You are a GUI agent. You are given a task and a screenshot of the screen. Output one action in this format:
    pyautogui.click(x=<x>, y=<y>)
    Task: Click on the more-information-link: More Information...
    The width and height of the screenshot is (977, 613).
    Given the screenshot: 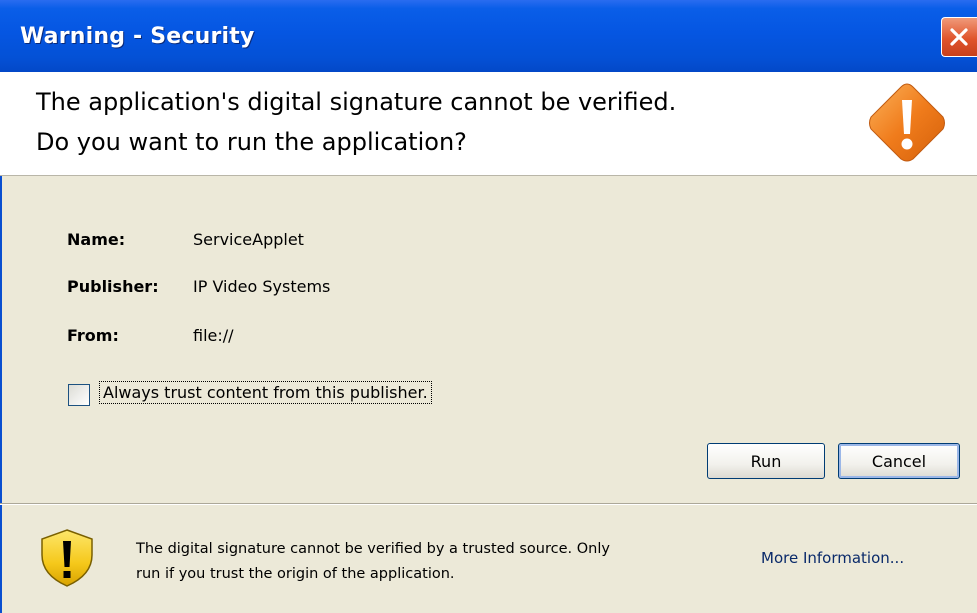 What is the action you would take?
    pyautogui.click(x=832, y=558)
    